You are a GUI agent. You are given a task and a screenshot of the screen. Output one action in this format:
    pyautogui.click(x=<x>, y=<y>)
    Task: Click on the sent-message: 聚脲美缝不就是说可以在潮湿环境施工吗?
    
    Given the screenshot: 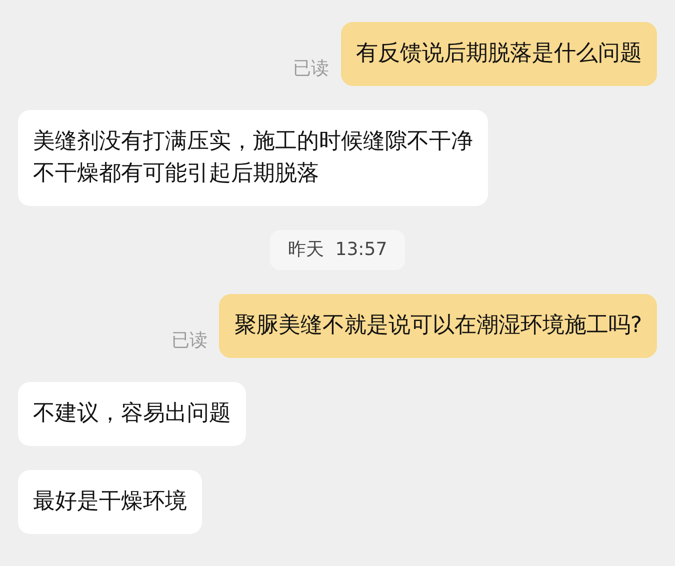 What is the action you would take?
    pyautogui.click(x=438, y=326)
    